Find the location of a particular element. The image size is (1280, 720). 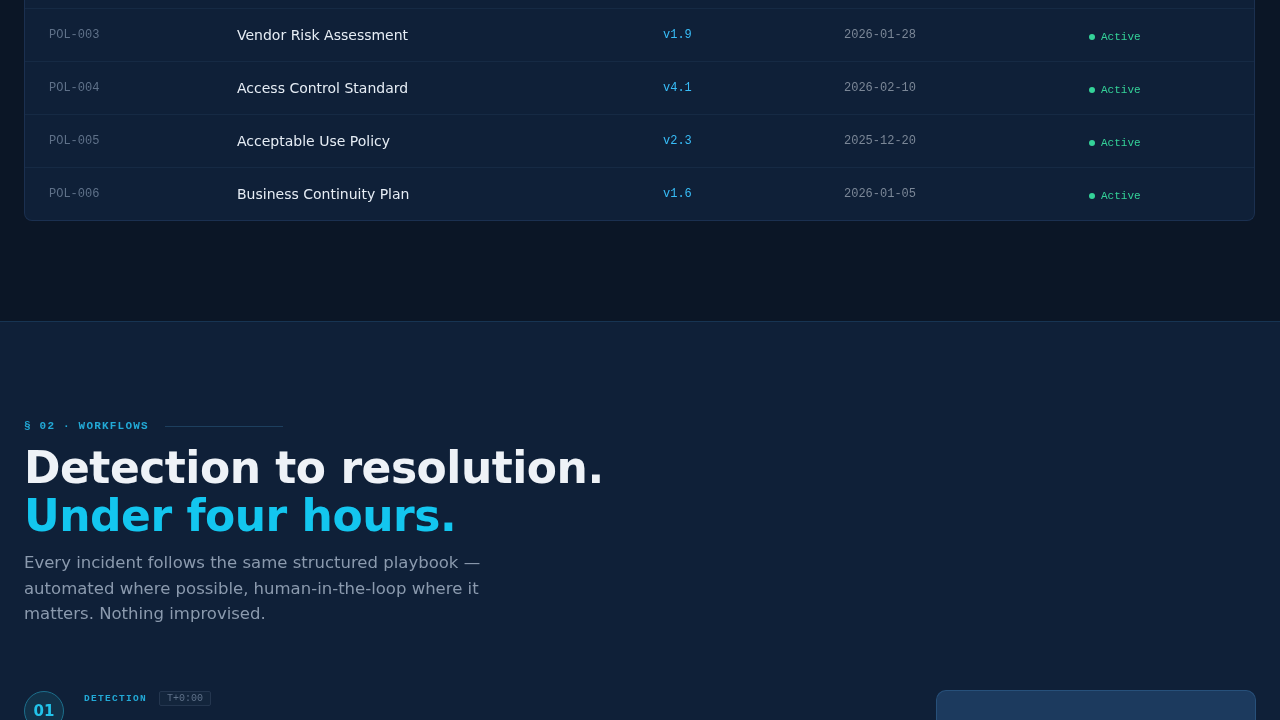

policy-name: Access Control Standard is located at coordinates (323, 88).